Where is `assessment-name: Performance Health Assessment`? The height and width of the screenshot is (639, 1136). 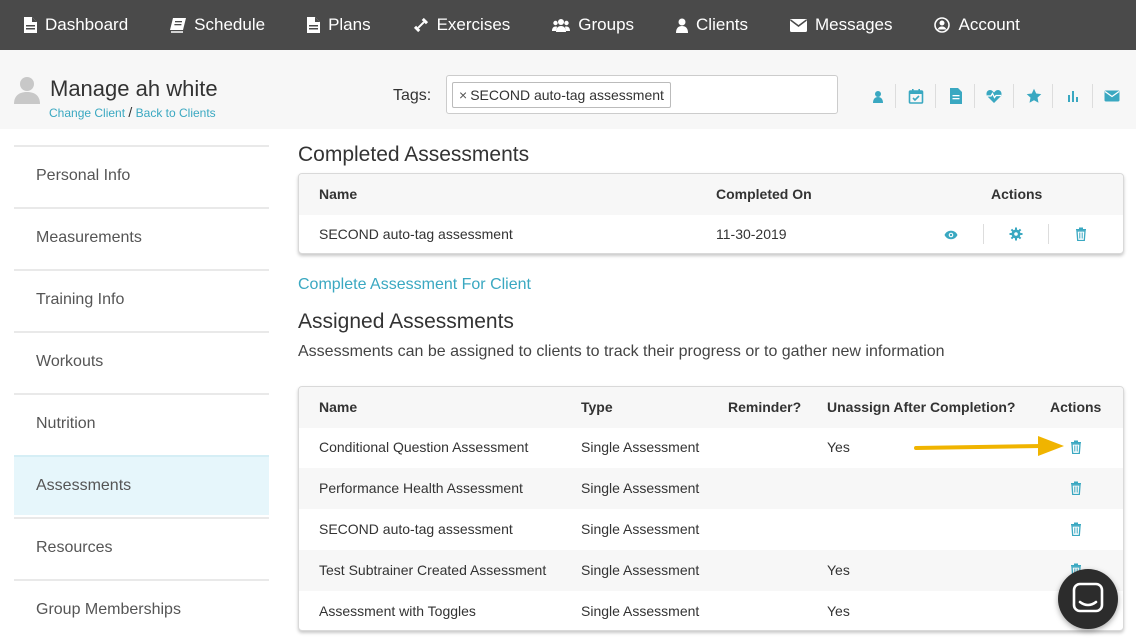 assessment-name: Performance Health Assessment is located at coordinates (421, 488).